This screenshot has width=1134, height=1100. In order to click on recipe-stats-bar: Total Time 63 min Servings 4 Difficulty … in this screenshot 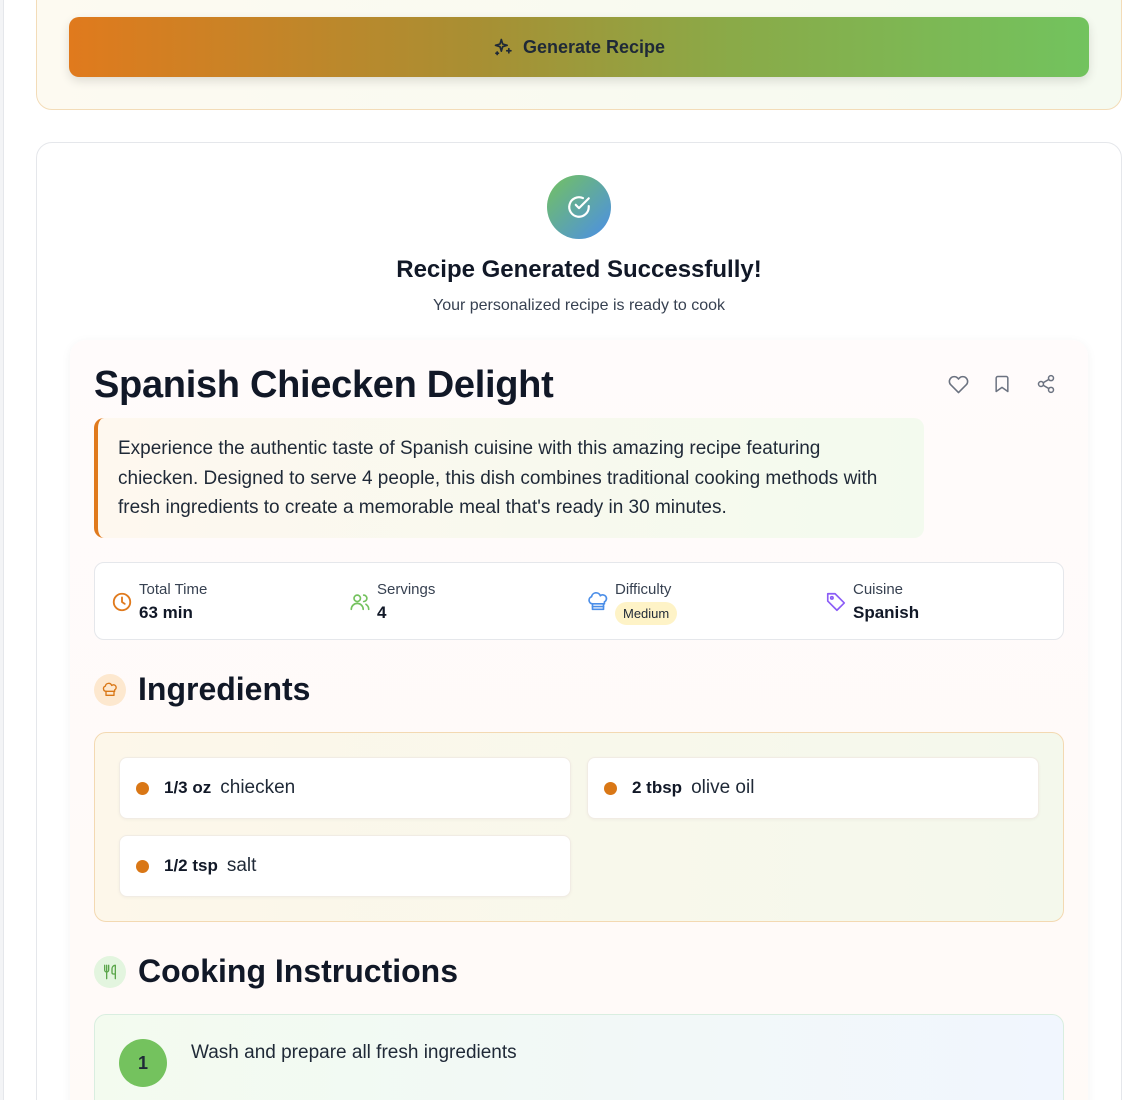, I will do `click(579, 601)`.